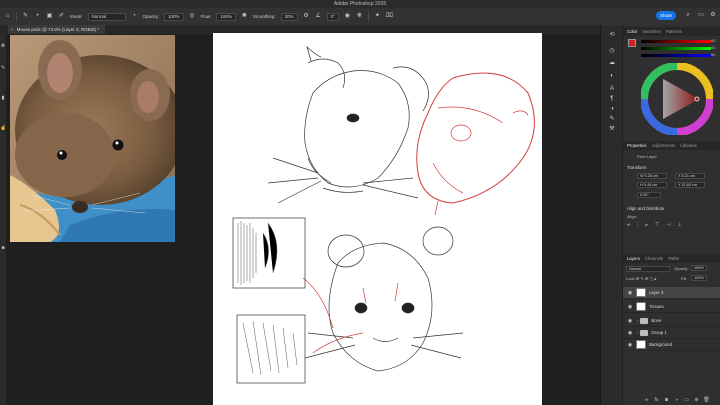 Image resolution: width=720 pixels, height=405 pixels. What do you see at coordinates (646, 400) in the screenshot?
I see `link-layers-icon: ∞` at bounding box center [646, 400].